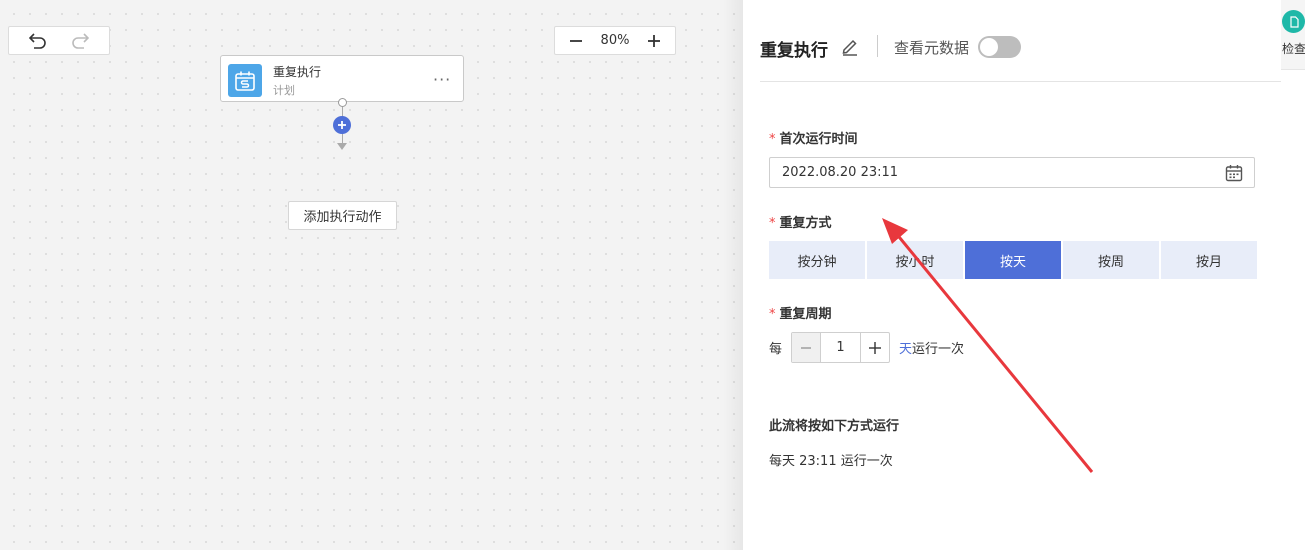  I want to click on check-document-icon, so click(1293, 21).